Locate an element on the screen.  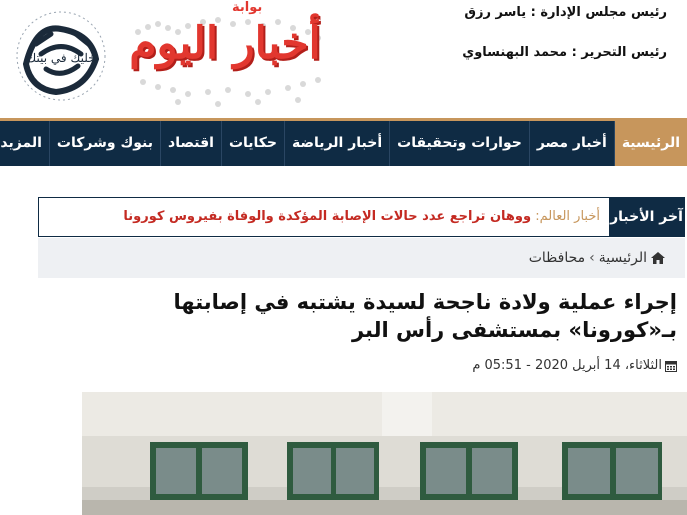
breadcrumb-items: الرئيسية›محافظات is located at coordinates (597, 258).